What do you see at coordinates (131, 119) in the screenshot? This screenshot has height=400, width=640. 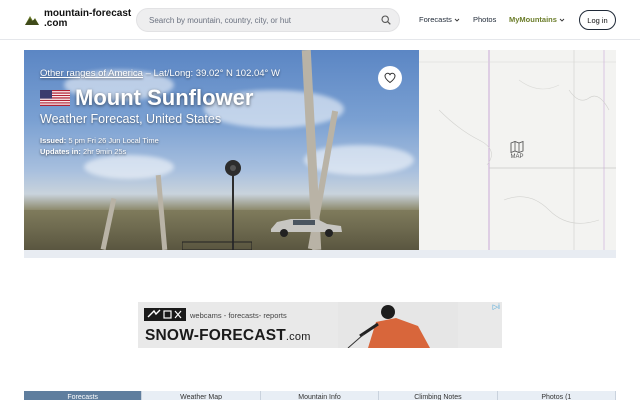 I see `page-subtitle: Weather Forecast, United States` at bounding box center [131, 119].